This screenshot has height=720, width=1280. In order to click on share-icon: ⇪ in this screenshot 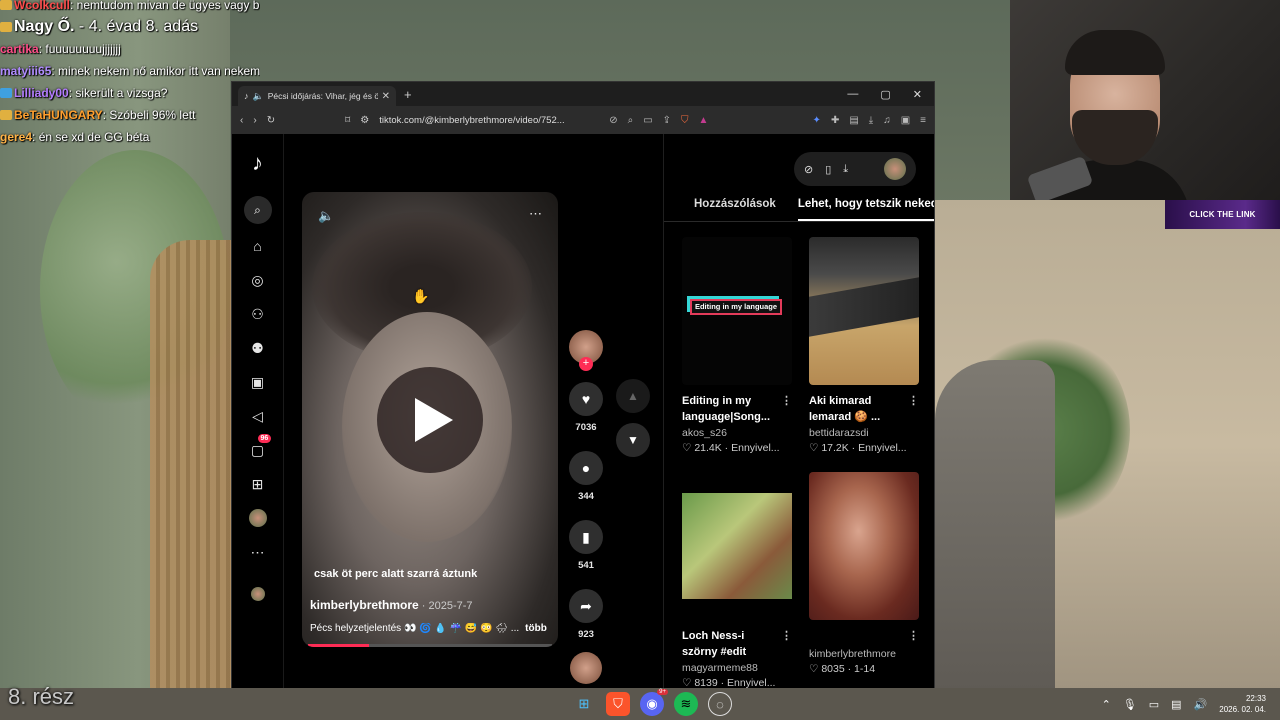, I will do `click(667, 120)`.